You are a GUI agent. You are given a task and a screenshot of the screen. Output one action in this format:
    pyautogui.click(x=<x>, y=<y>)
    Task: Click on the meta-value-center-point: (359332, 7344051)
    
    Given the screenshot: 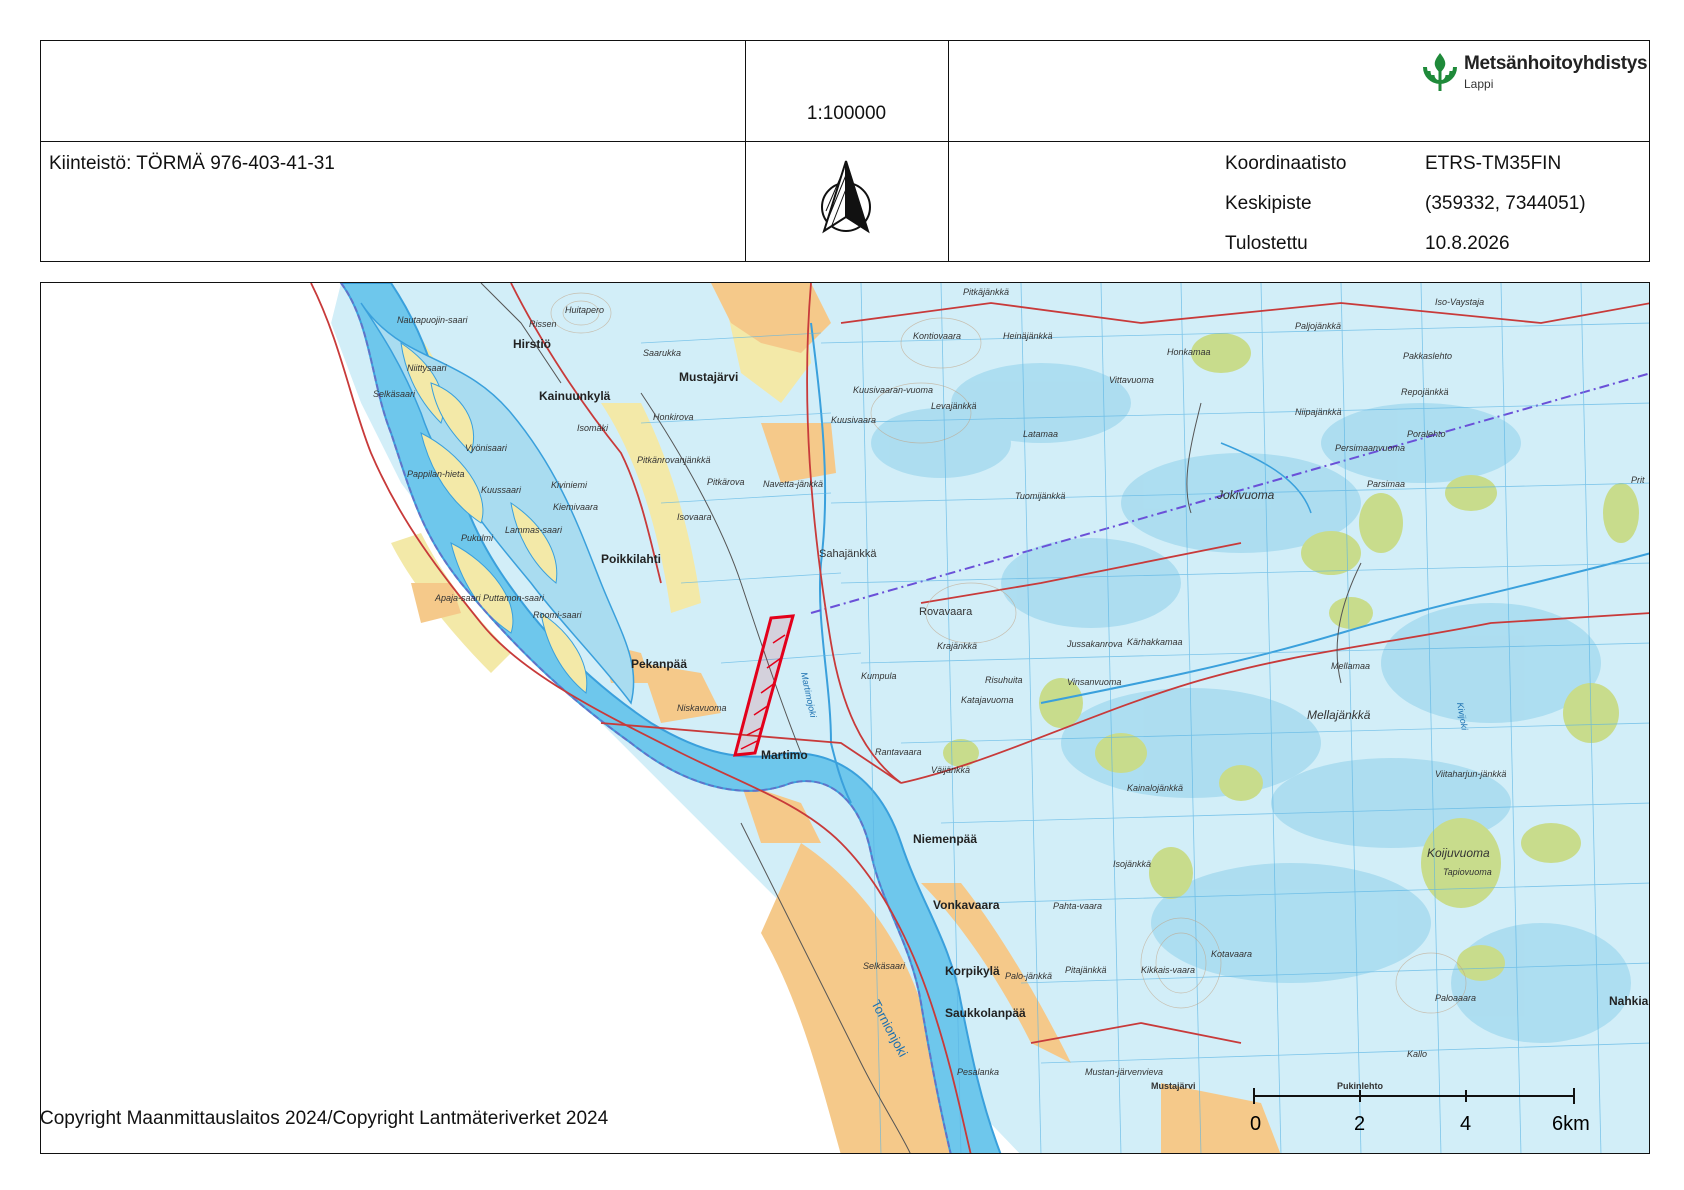 What is the action you would take?
    pyautogui.click(x=1505, y=203)
    